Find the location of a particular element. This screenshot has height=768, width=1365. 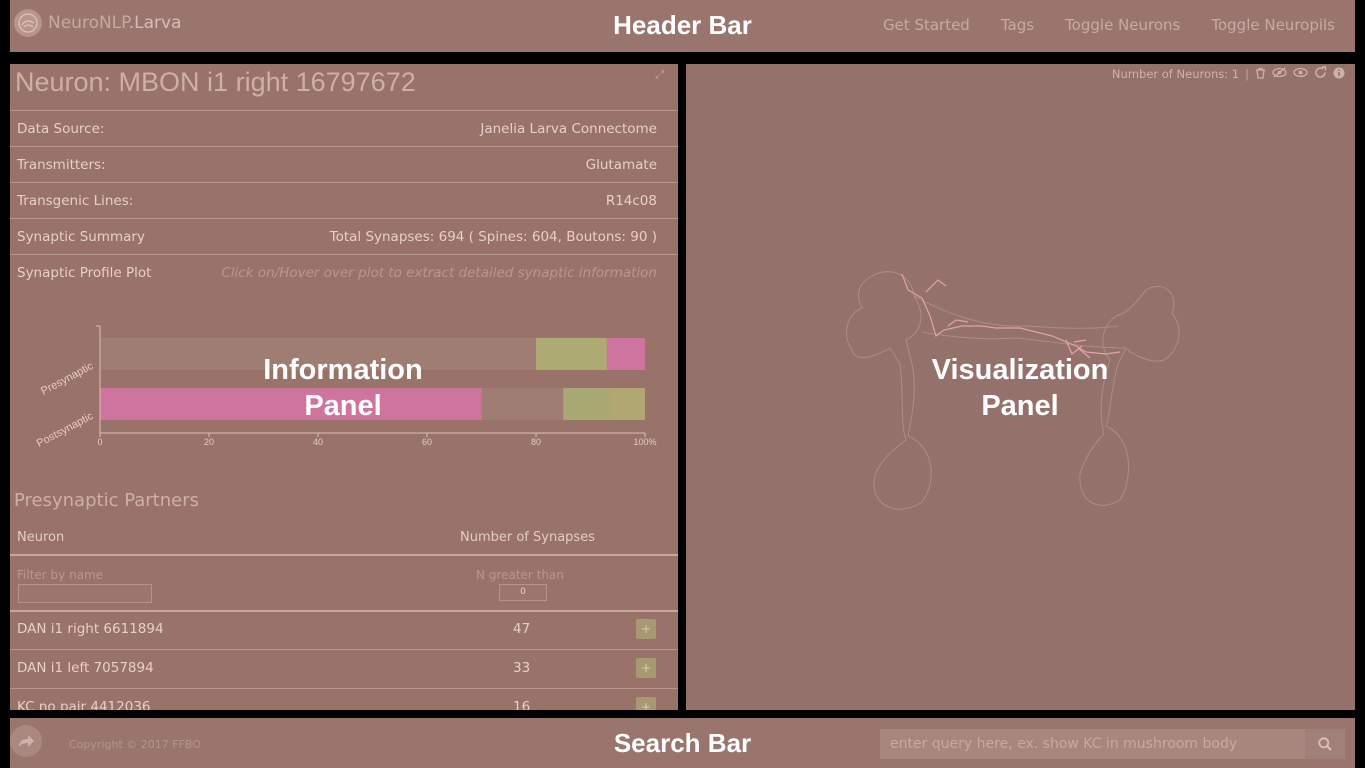

partner-name: KC no pair 4412036 is located at coordinates (84, 704).